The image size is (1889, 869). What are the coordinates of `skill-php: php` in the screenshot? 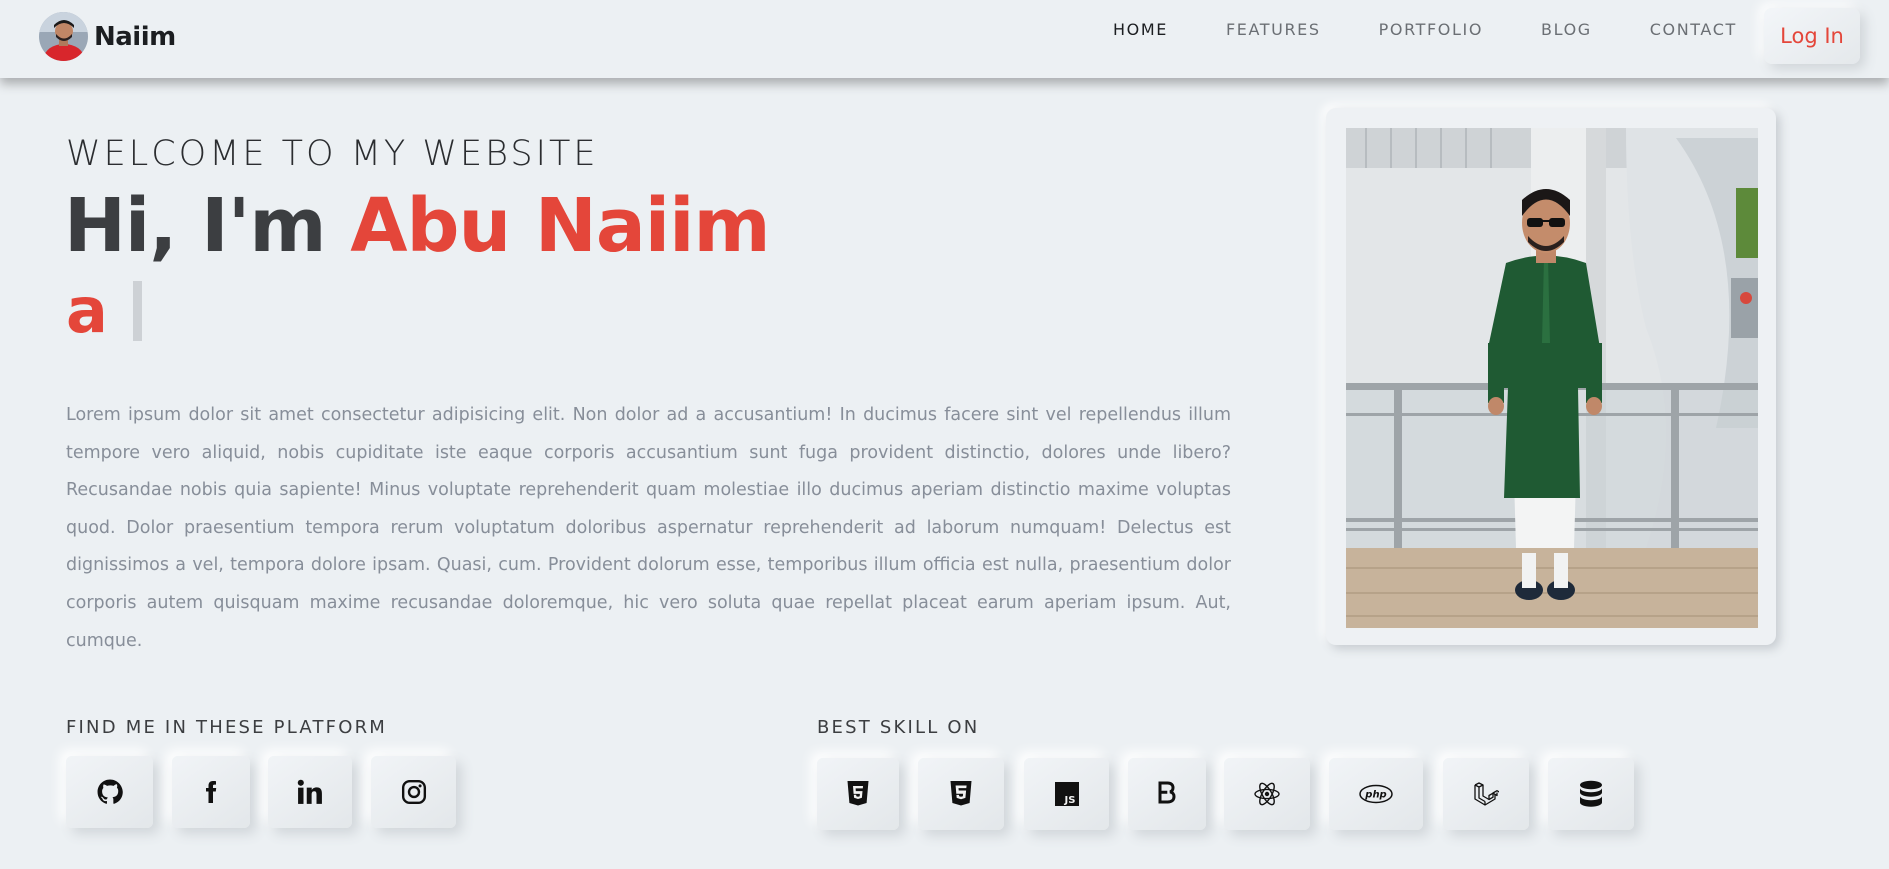 It's located at (1376, 794).